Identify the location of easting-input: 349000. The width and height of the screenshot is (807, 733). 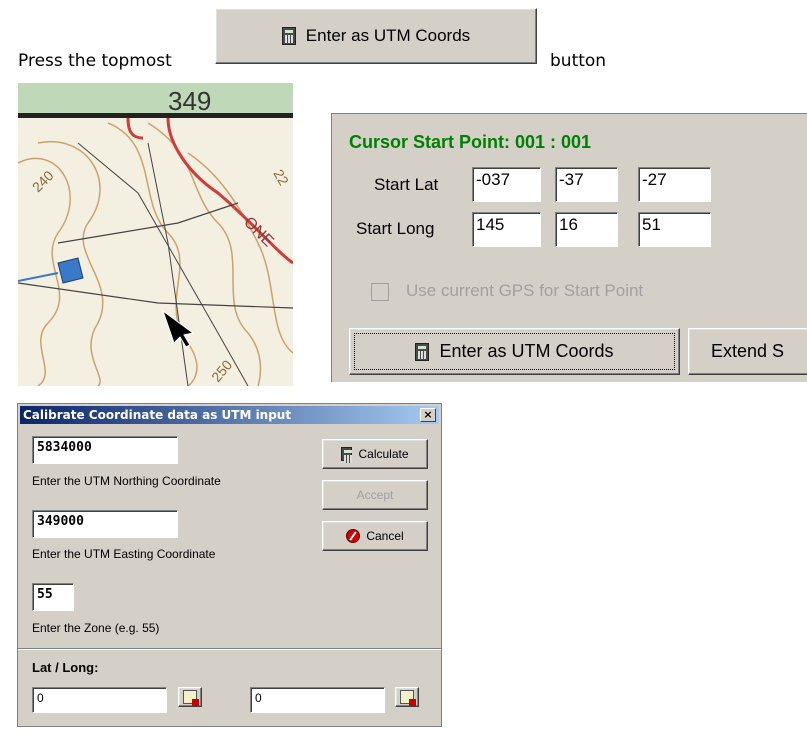
(105, 524).